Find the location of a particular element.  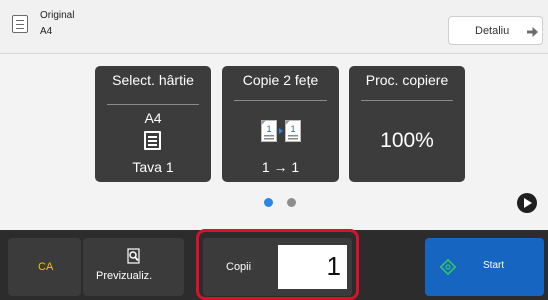

start-button: Start is located at coordinates (484, 267).